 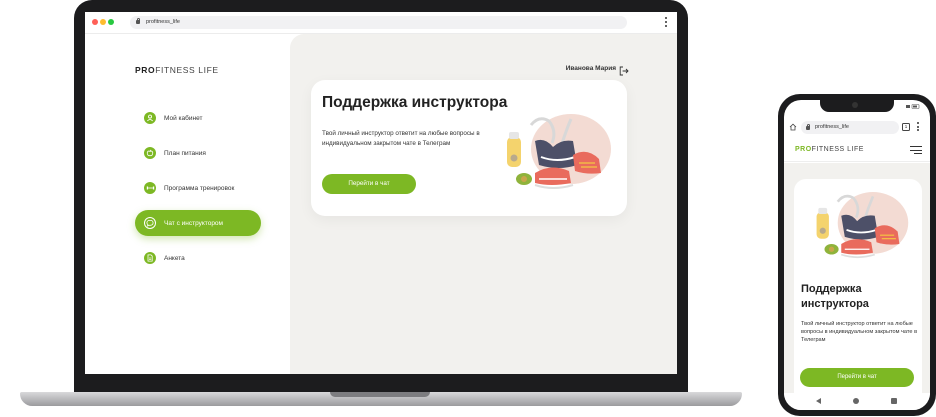 I want to click on sidebar-item-instructor-chat: Чат с инструктором, so click(x=198, y=223).